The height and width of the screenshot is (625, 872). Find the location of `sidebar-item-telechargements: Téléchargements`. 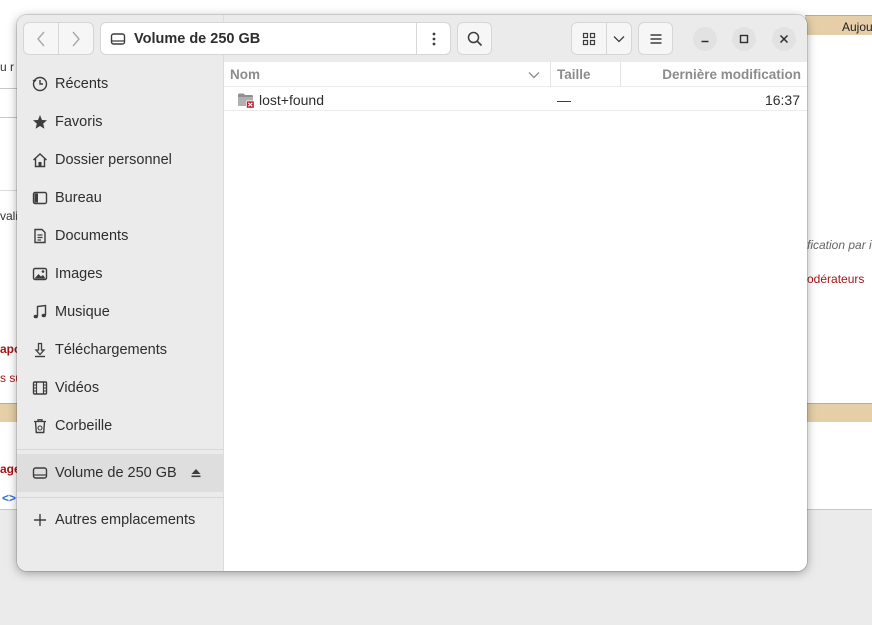

sidebar-item-telechargements: Téléchargements is located at coordinates (120, 350).